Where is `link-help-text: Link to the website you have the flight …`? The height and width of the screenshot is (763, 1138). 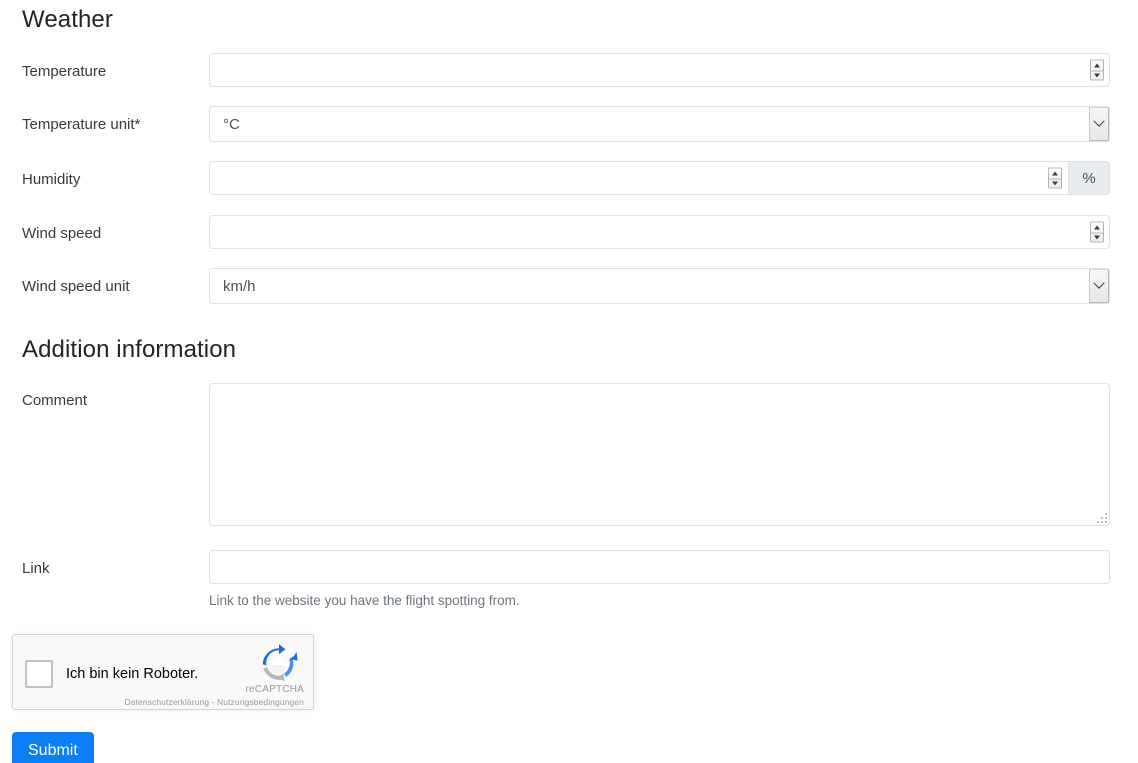 link-help-text: Link to the website you have the flight … is located at coordinates (364, 600).